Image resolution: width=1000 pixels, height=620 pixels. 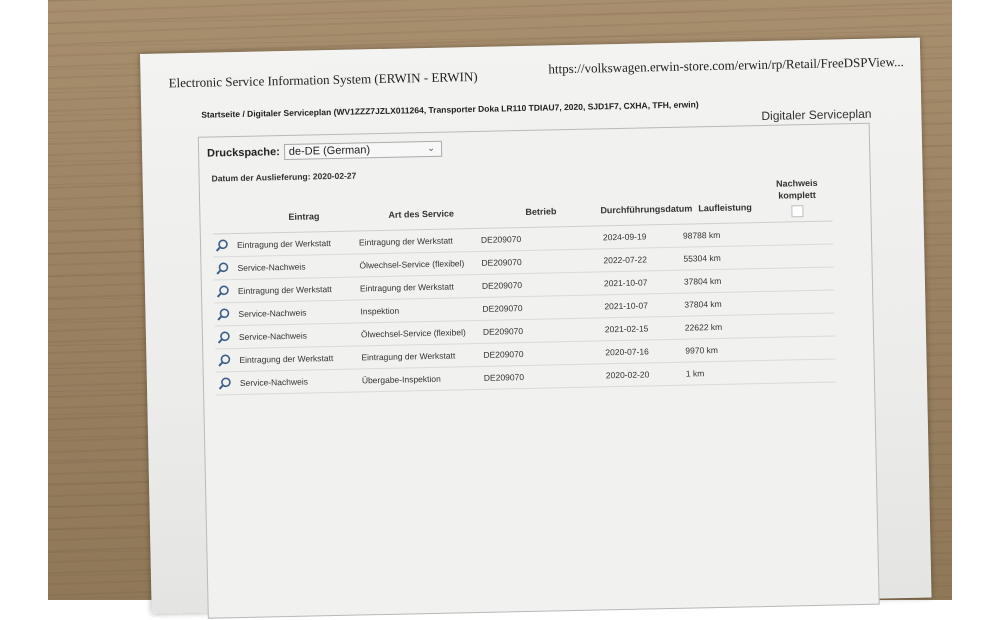 I want to click on language-label: Druckspache:, so click(x=243, y=153).